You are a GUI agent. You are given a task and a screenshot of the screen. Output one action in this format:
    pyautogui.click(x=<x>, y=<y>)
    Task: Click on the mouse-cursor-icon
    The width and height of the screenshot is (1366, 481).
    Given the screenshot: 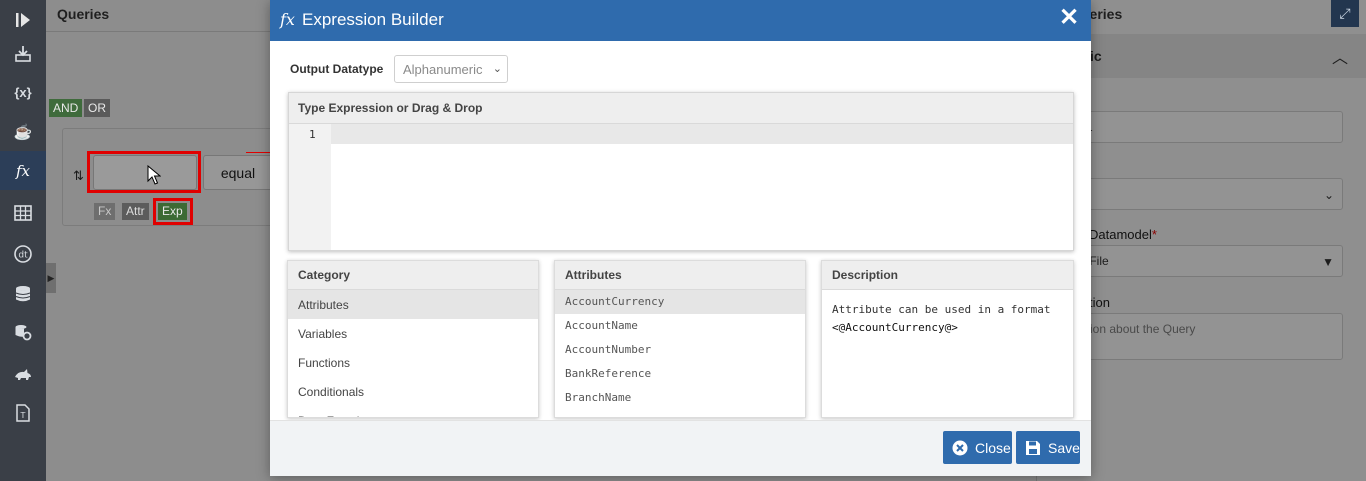 What is the action you would take?
    pyautogui.click(x=154, y=175)
    